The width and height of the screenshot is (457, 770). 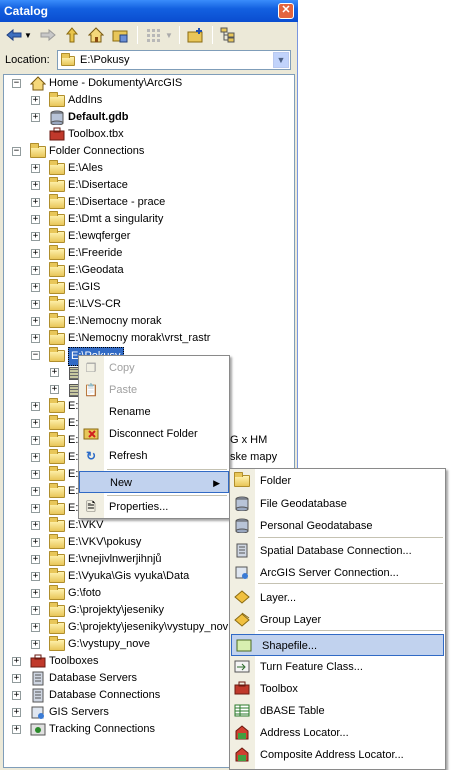 I want to click on tree-item-label-partial: ske mapy, so click(x=254, y=457).